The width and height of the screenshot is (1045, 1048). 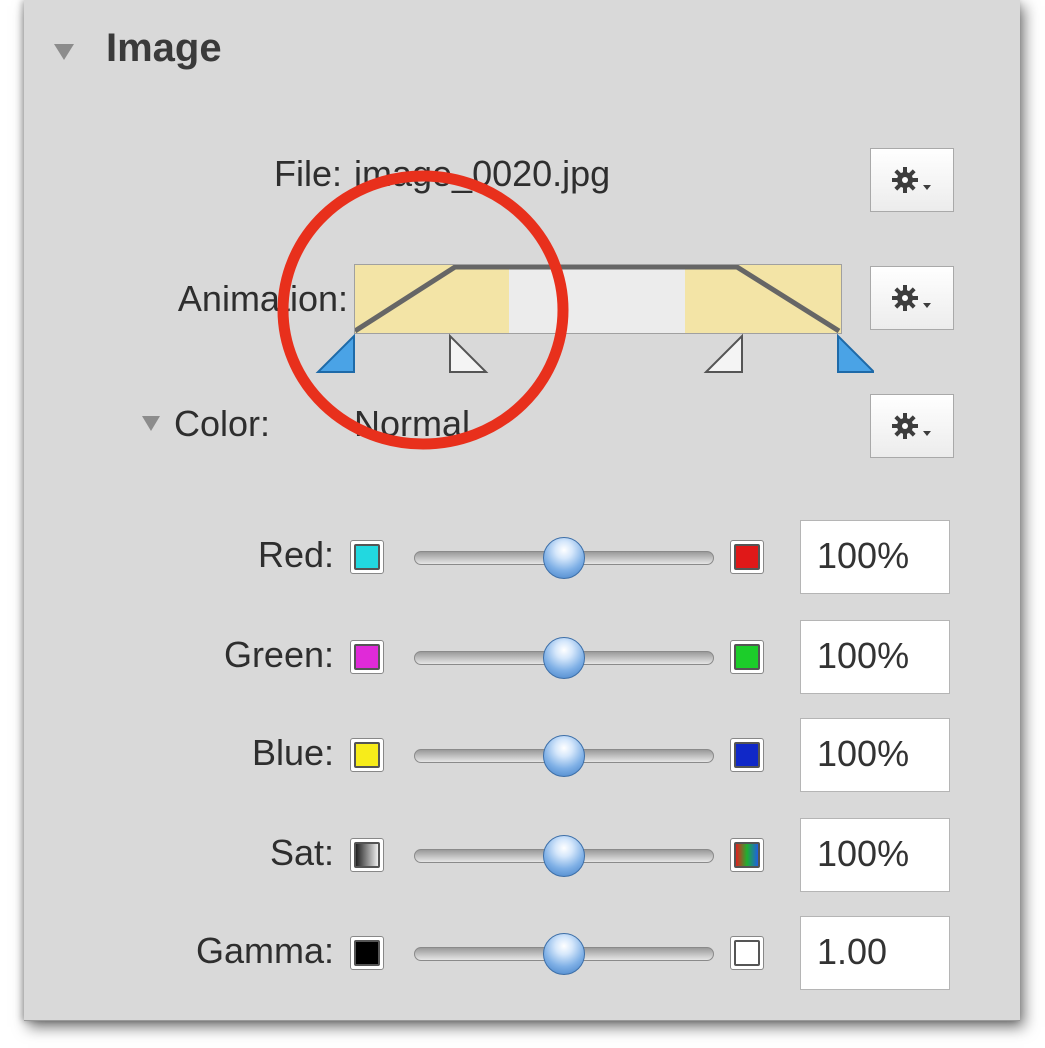 I want to click on file-gear-button, so click(x=912, y=180).